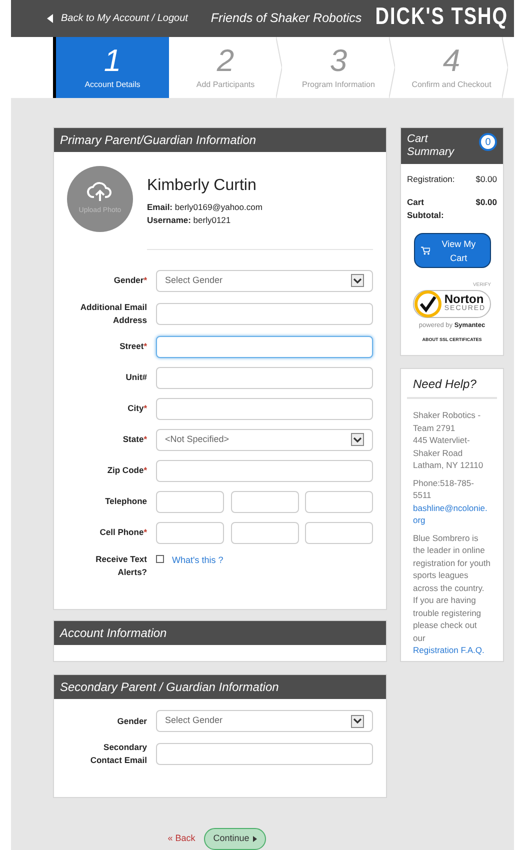 The image size is (520, 850). Describe the element at coordinates (112, 67) in the screenshot. I see `step-tab: 1 Account Details` at that location.